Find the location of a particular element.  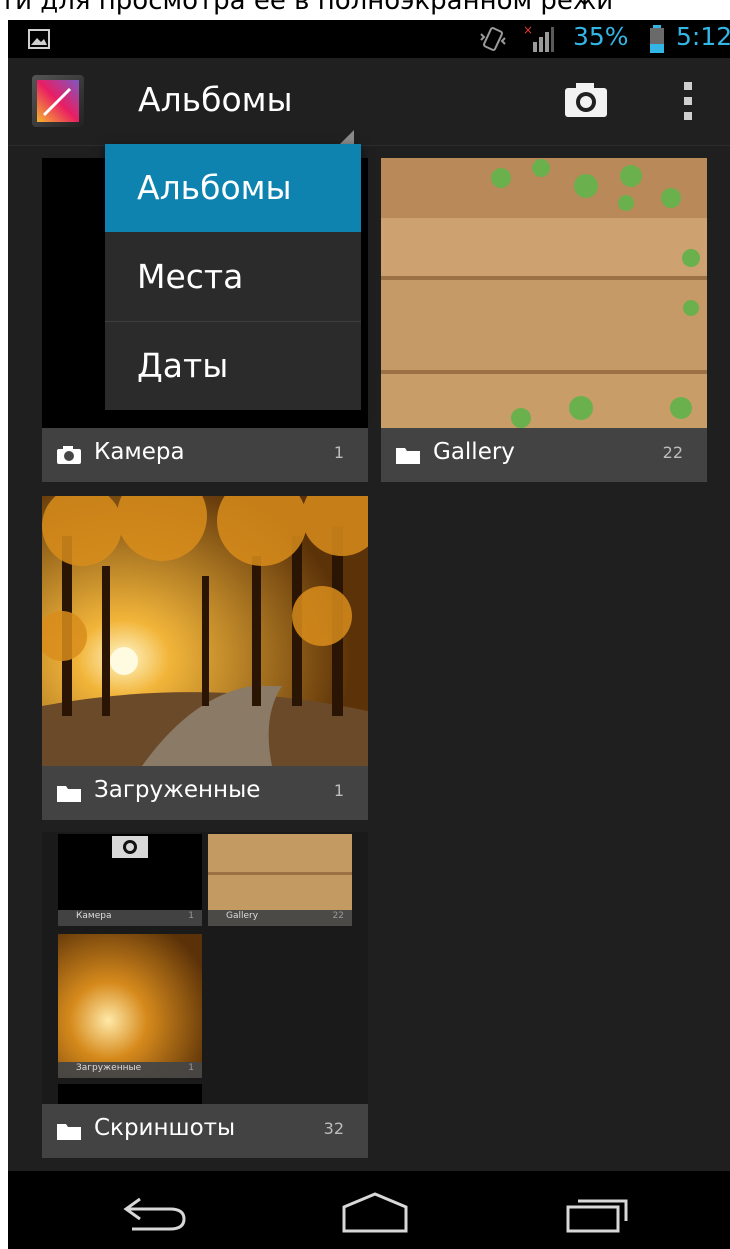

navigation-bar is located at coordinates (369, 1210).